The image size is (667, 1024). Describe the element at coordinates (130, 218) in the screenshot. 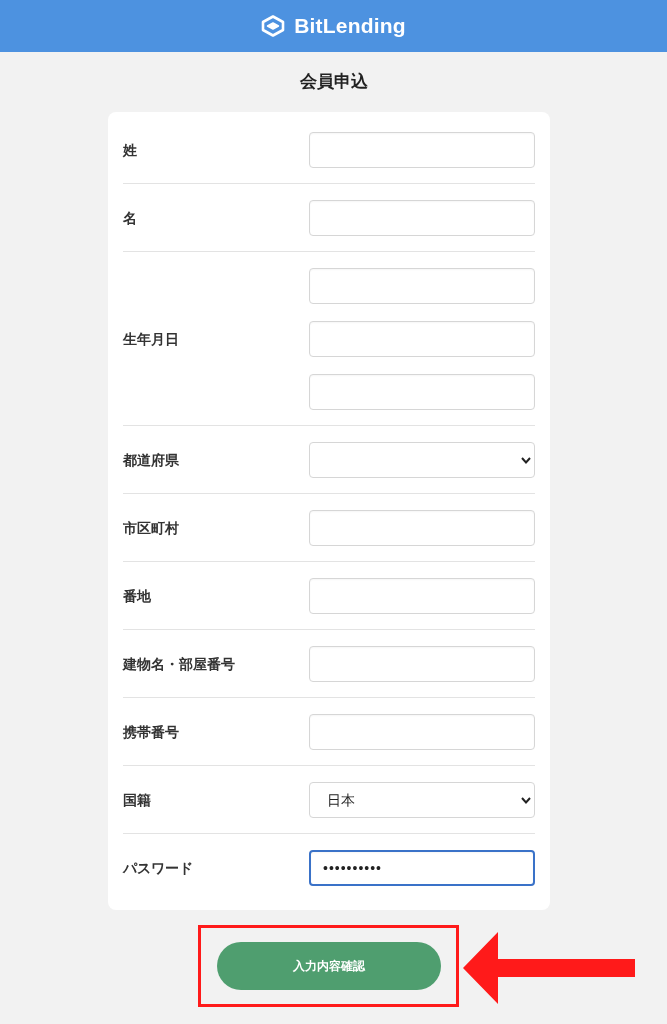

I see `field-label: 名` at that location.